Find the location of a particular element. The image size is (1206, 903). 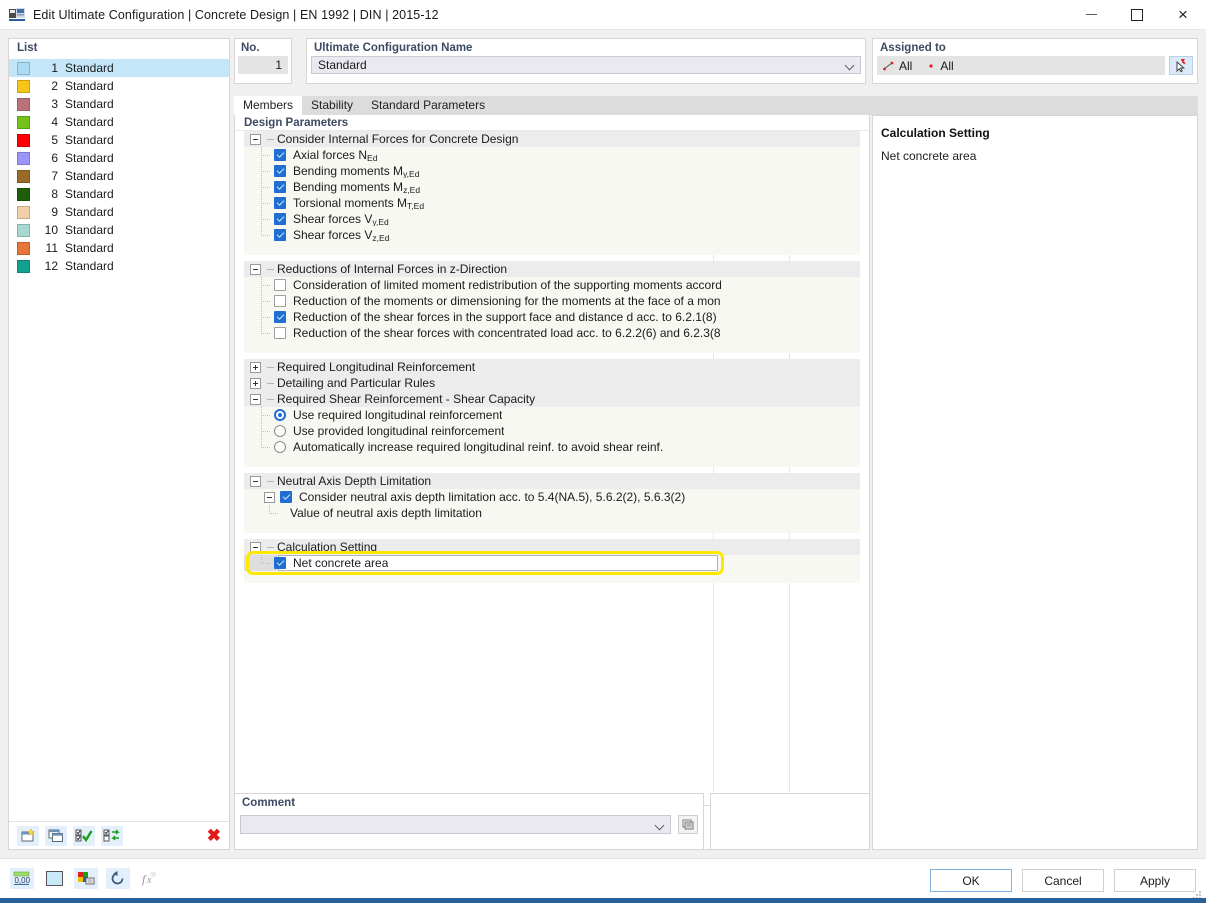

ok-button: OK is located at coordinates (971, 880).